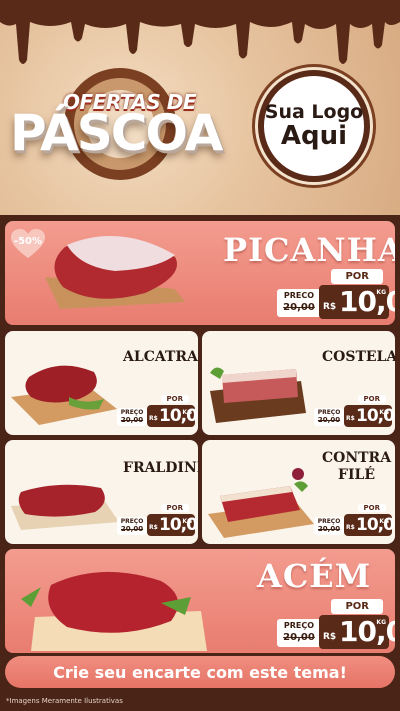  Describe the element at coordinates (115, 272) in the screenshot. I see `picanha-image` at that location.